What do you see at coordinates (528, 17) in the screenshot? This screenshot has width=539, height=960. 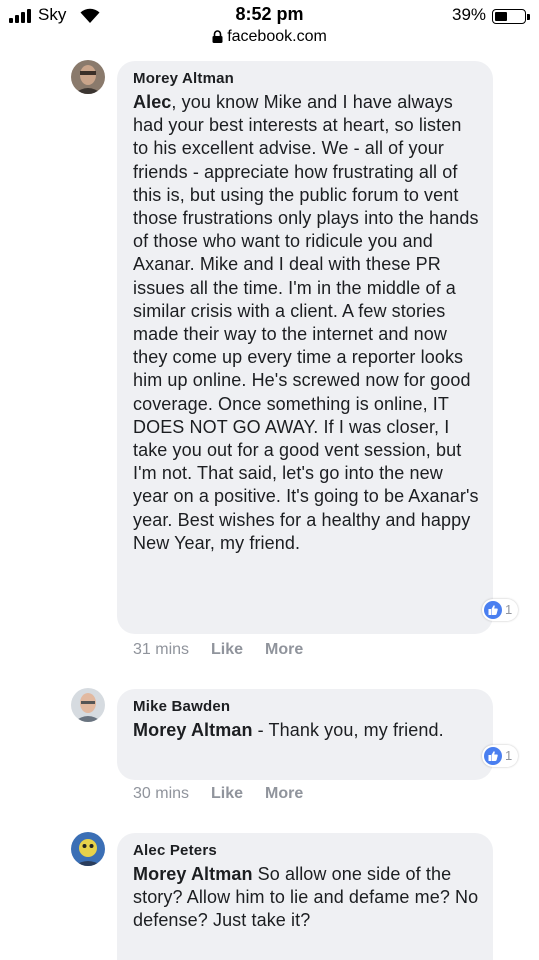 I see `battery-nub` at bounding box center [528, 17].